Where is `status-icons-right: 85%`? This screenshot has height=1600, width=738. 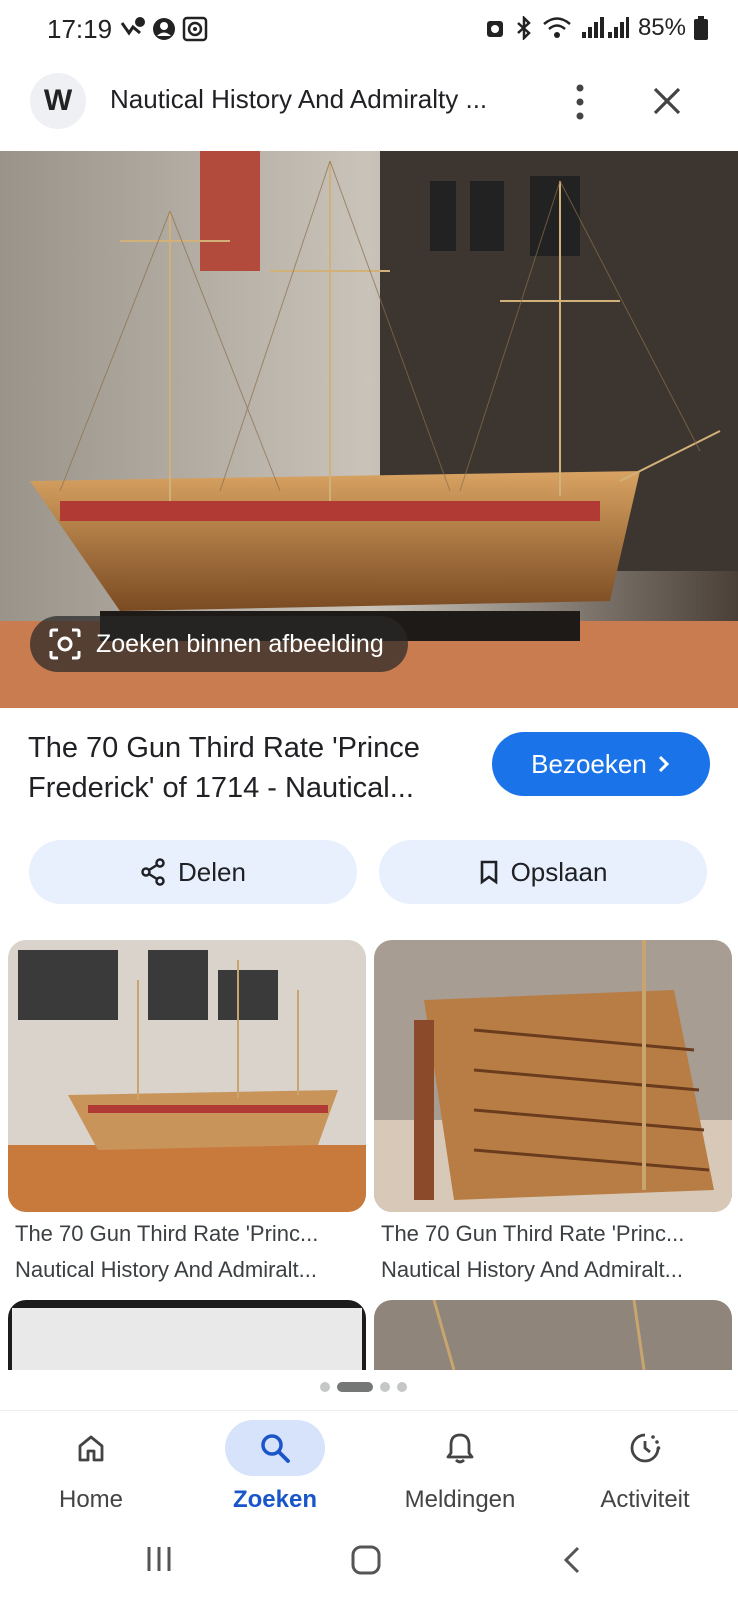
status-icons-right: 85% is located at coordinates (596, 28).